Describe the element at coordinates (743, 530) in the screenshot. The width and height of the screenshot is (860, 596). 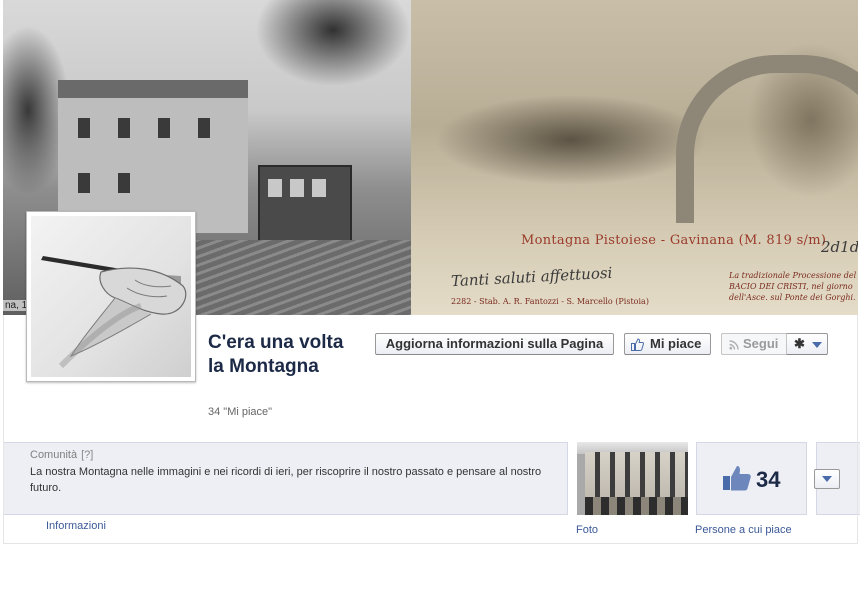
I see `likes-app-label: Persone a cui piace` at that location.